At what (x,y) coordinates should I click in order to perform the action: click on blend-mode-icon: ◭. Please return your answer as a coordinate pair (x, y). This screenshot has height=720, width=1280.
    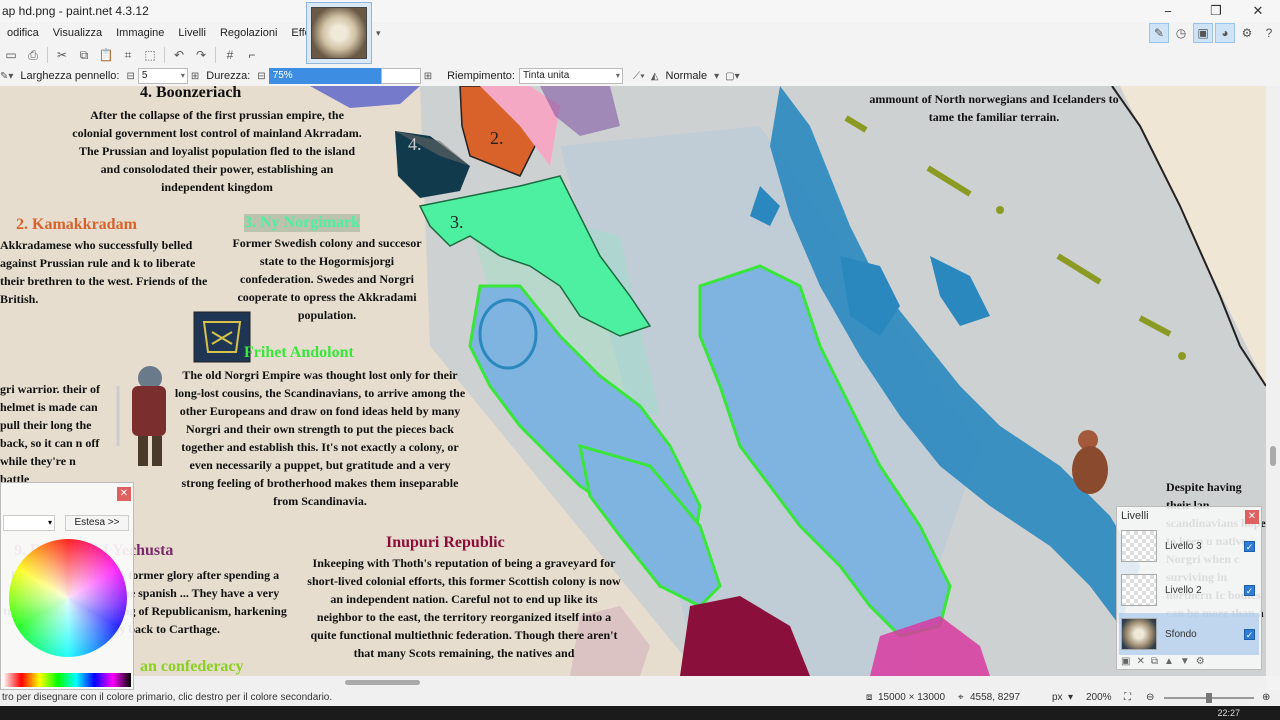
    Looking at the image, I should click on (655, 76).